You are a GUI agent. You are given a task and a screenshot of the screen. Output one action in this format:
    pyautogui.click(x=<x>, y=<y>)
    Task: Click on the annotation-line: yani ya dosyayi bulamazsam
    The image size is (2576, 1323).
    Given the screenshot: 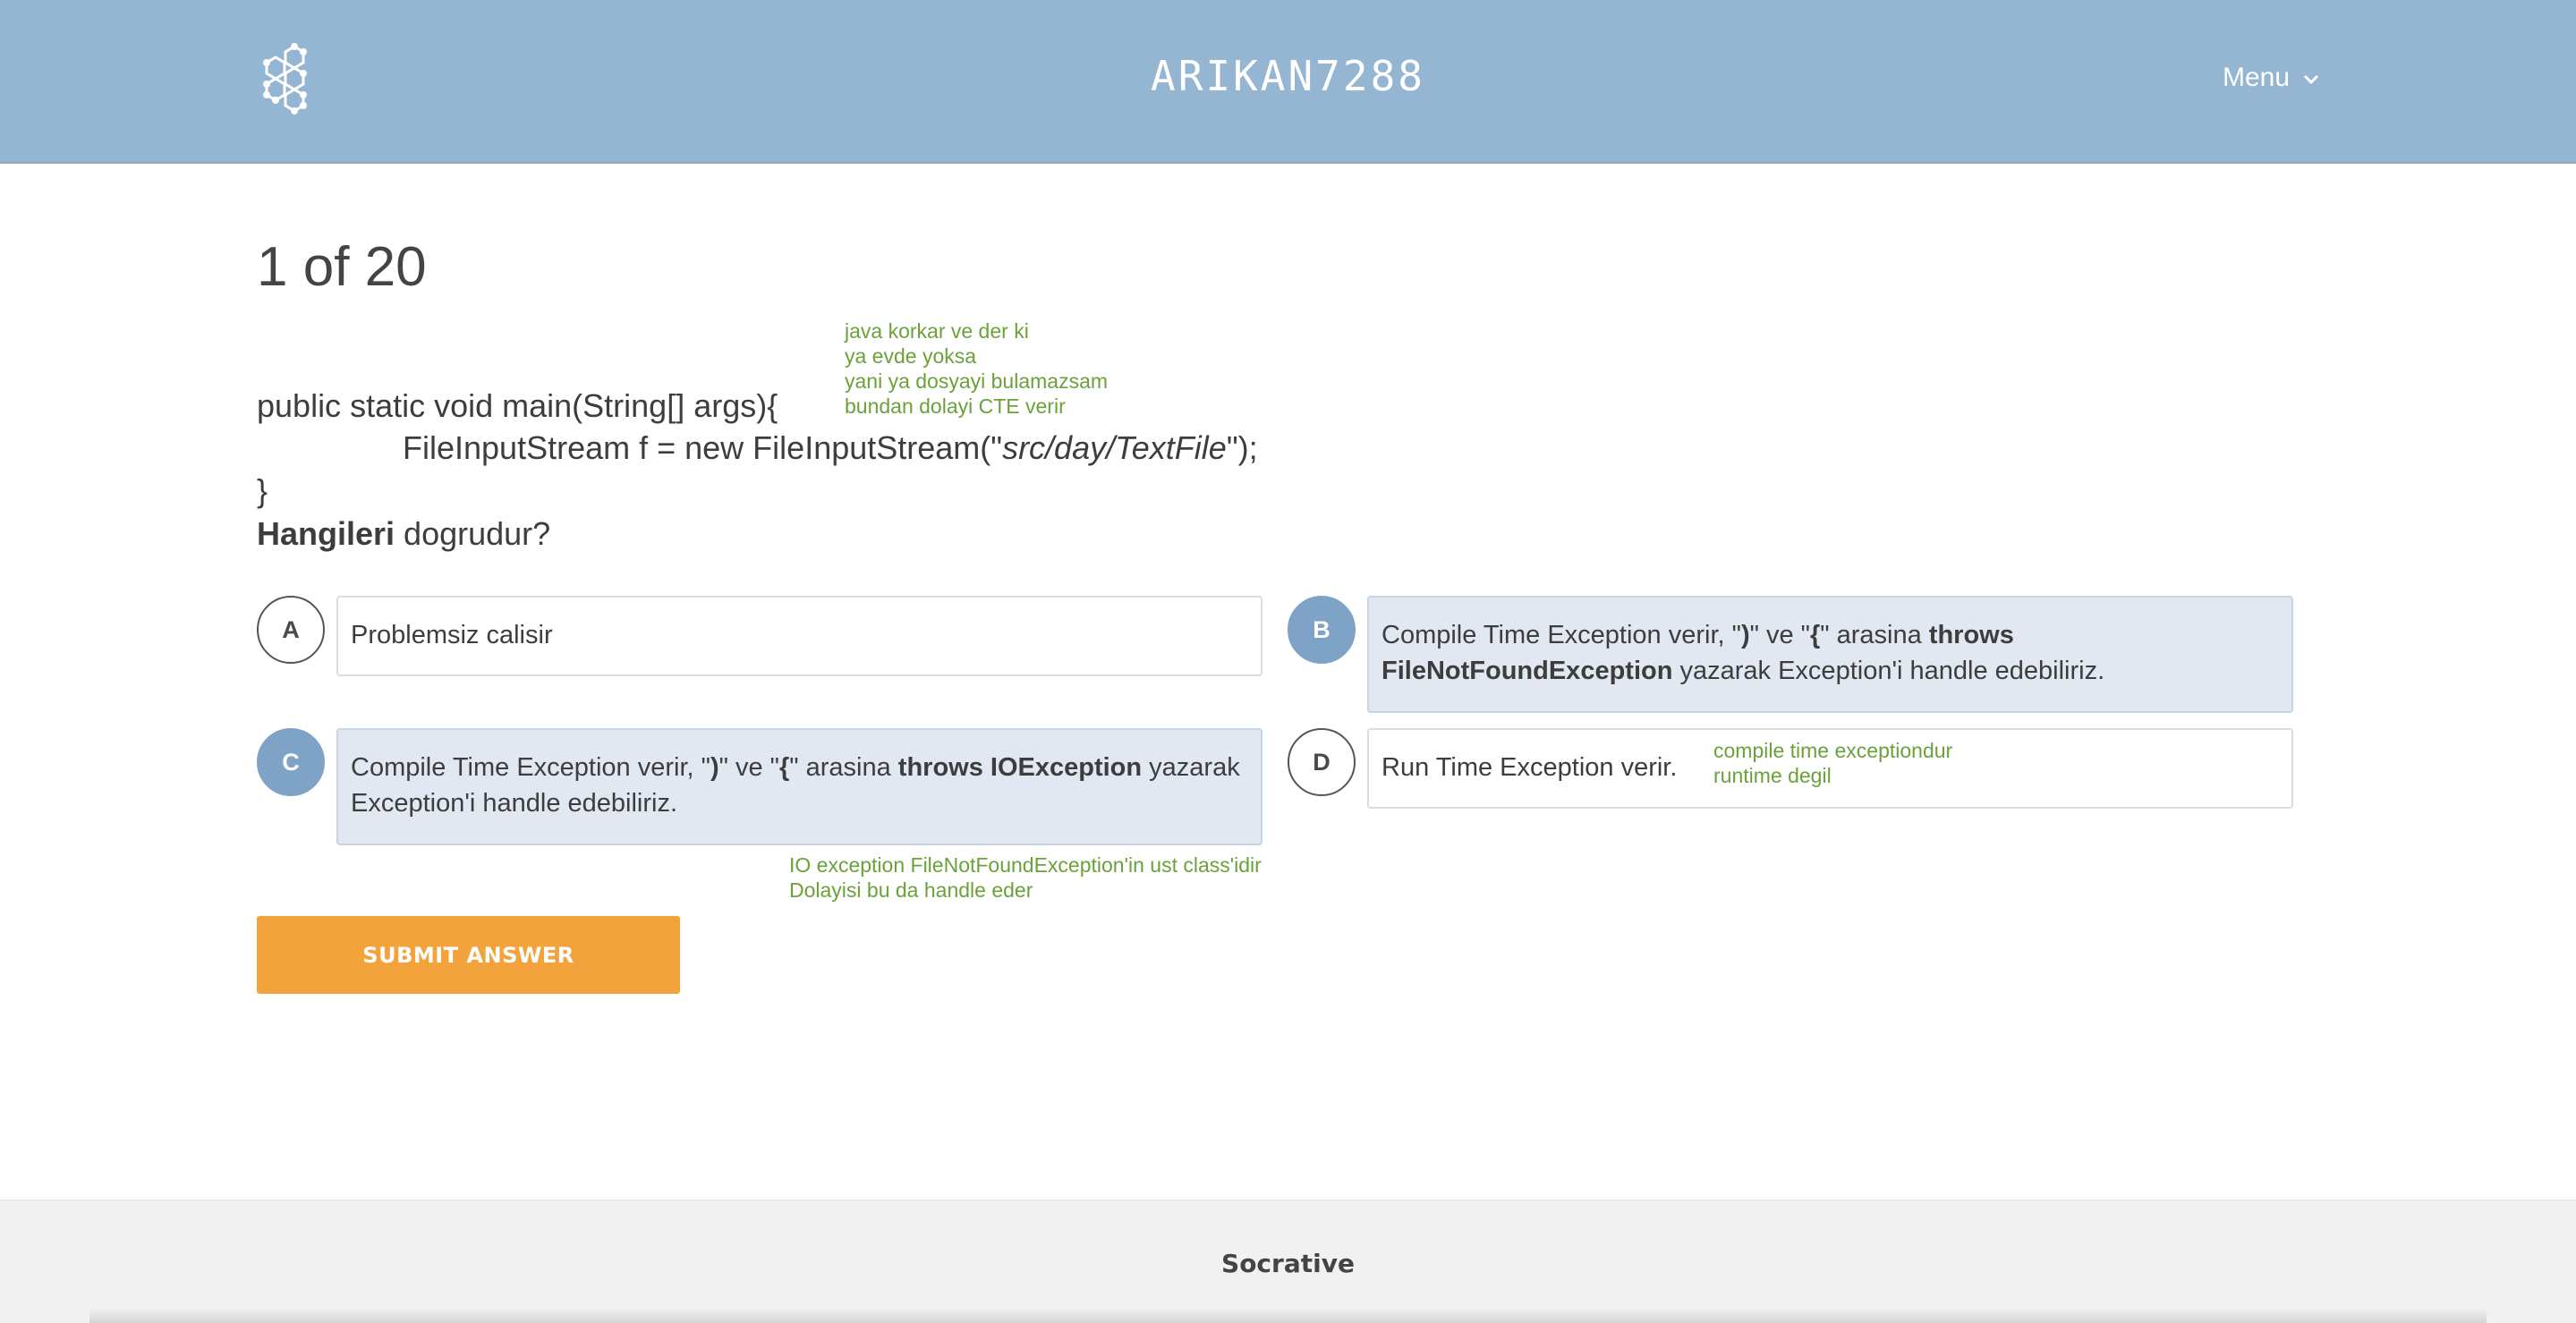 What is the action you would take?
    pyautogui.click(x=977, y=381)
    